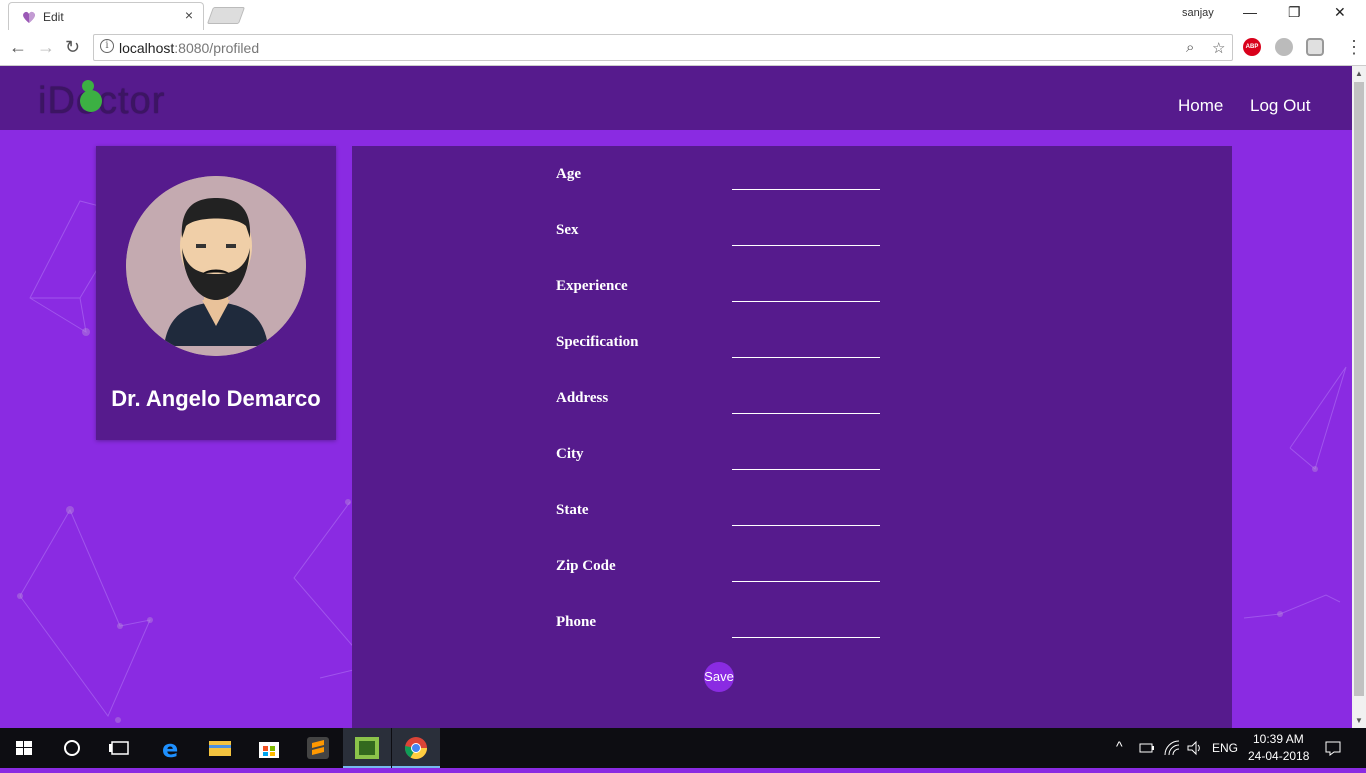 Image resolution: width=1366 pixels, height=773 pixels. What do you see at coordinates (1147, 748) in the screenshot?
I see `battery-icon` at bounding box center [1147, 748].